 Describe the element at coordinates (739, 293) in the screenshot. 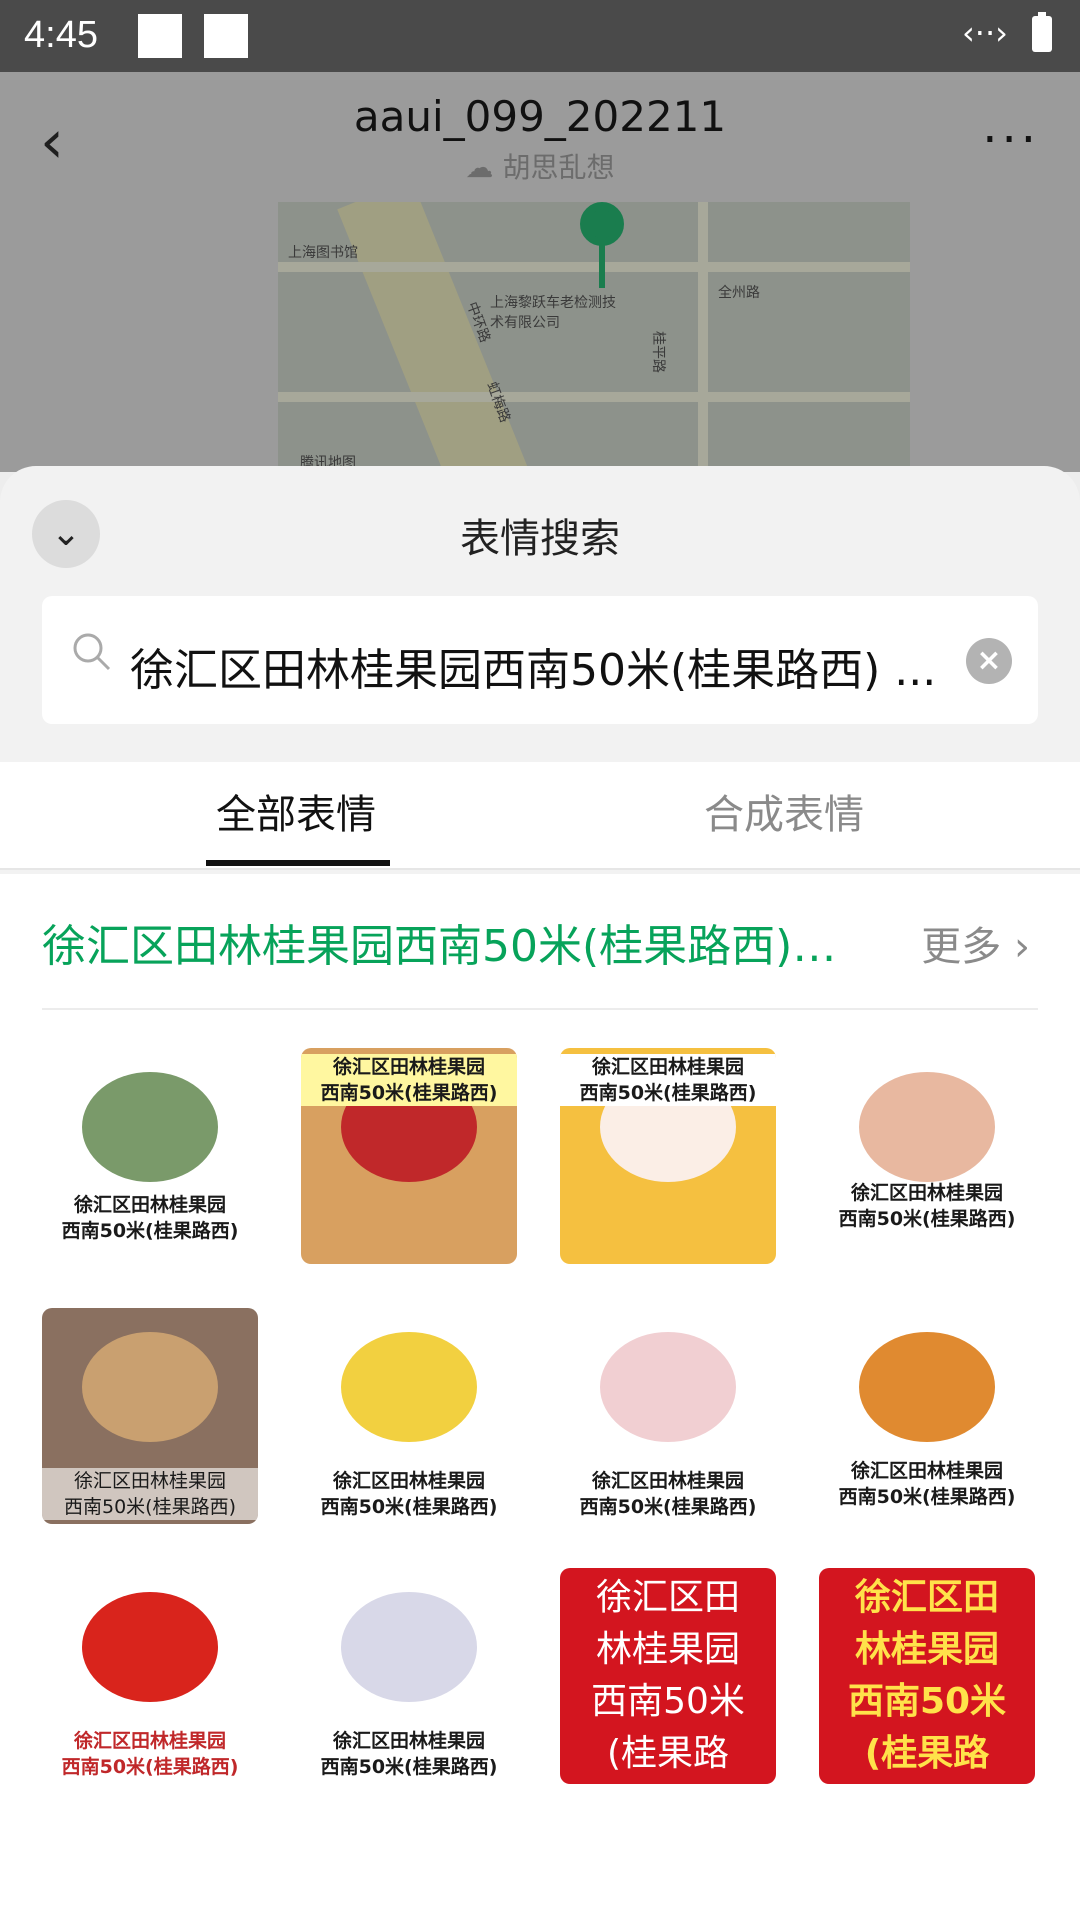

I see `map-label: 全州路` at that location.